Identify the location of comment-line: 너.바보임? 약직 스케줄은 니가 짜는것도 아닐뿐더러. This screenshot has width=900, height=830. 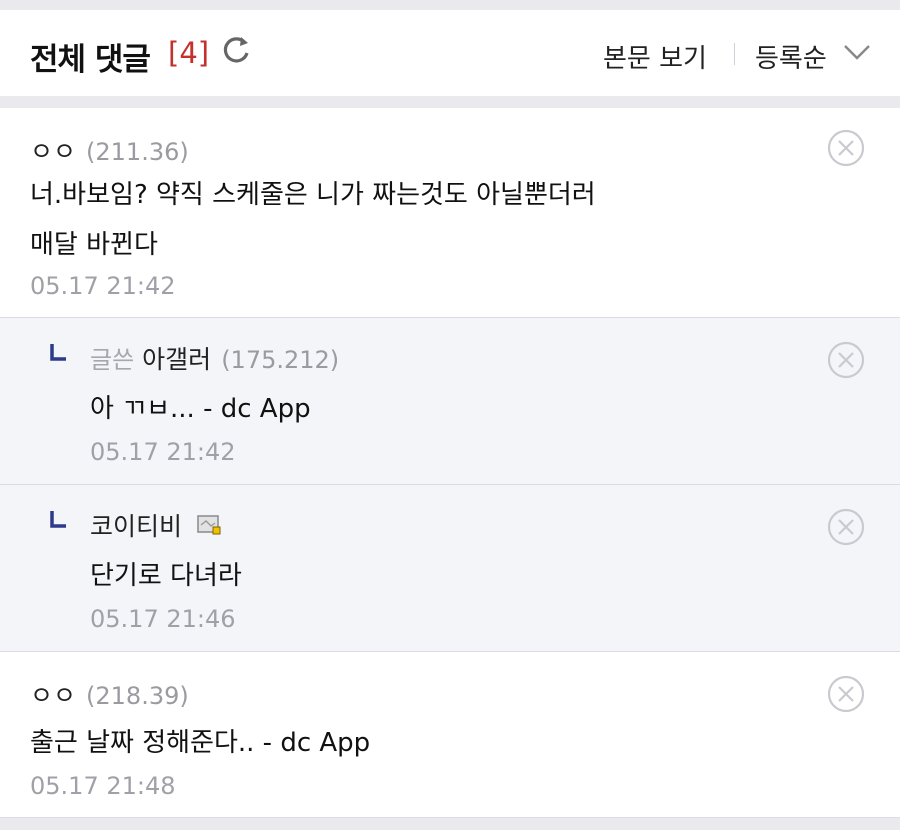
(313, 195).